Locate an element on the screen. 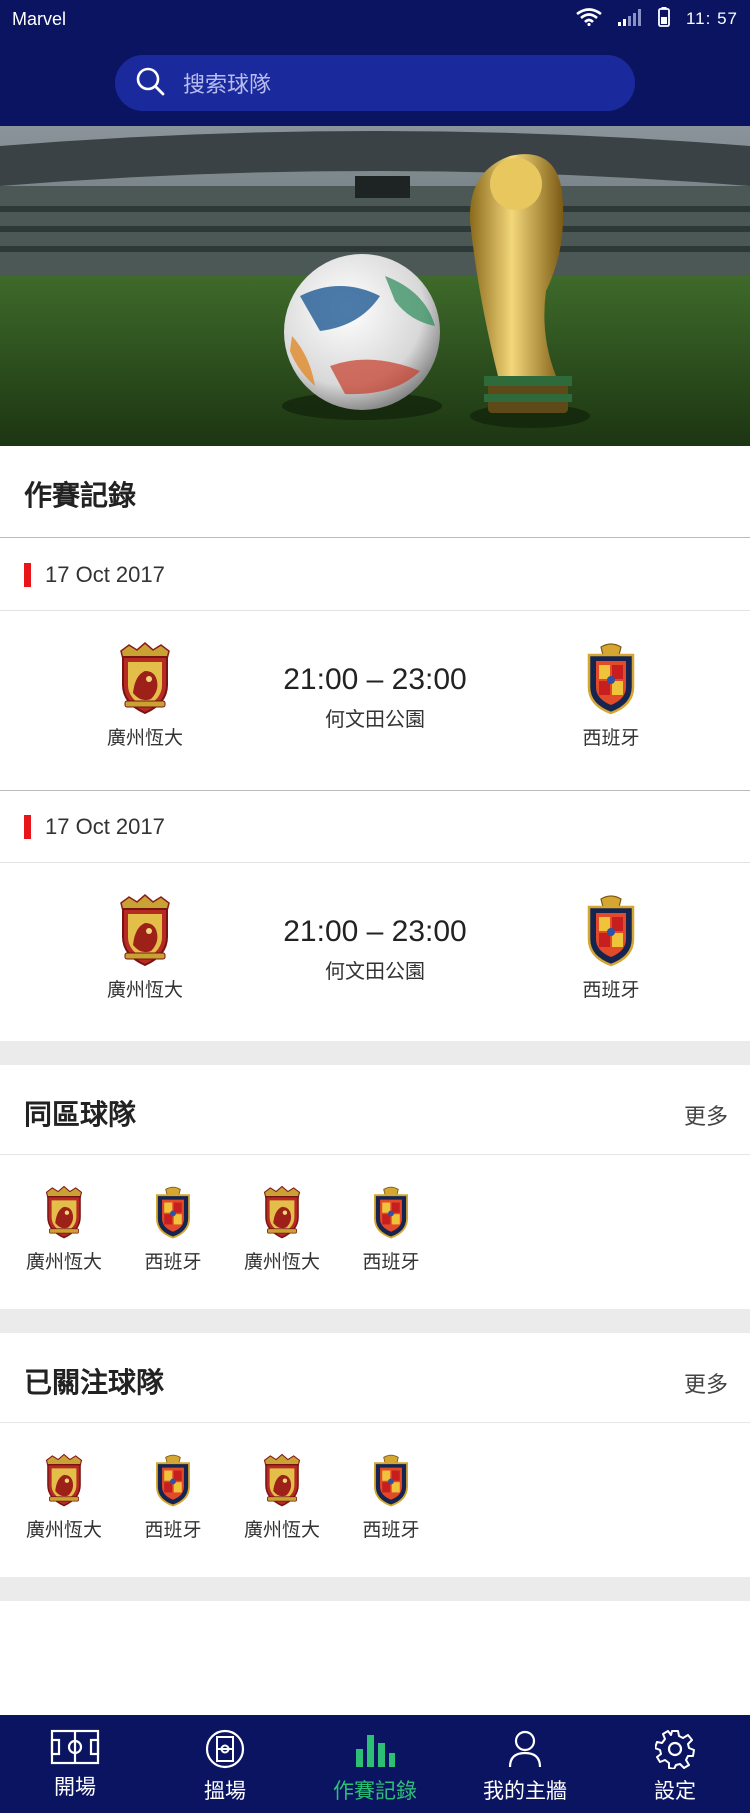 The height and width of the screenshot is (1813, 750). clock: 11: 57 is located at coordinates (711, 18).